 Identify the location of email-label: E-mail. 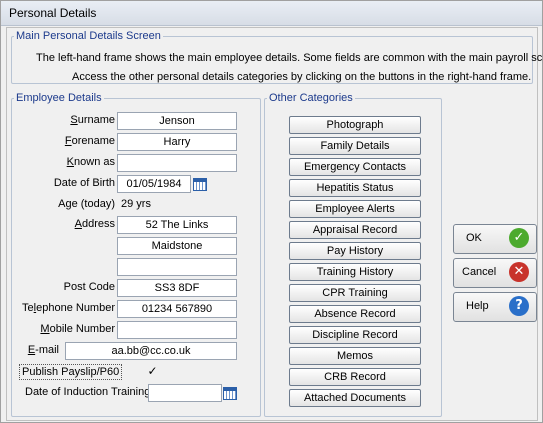
(39, 350).